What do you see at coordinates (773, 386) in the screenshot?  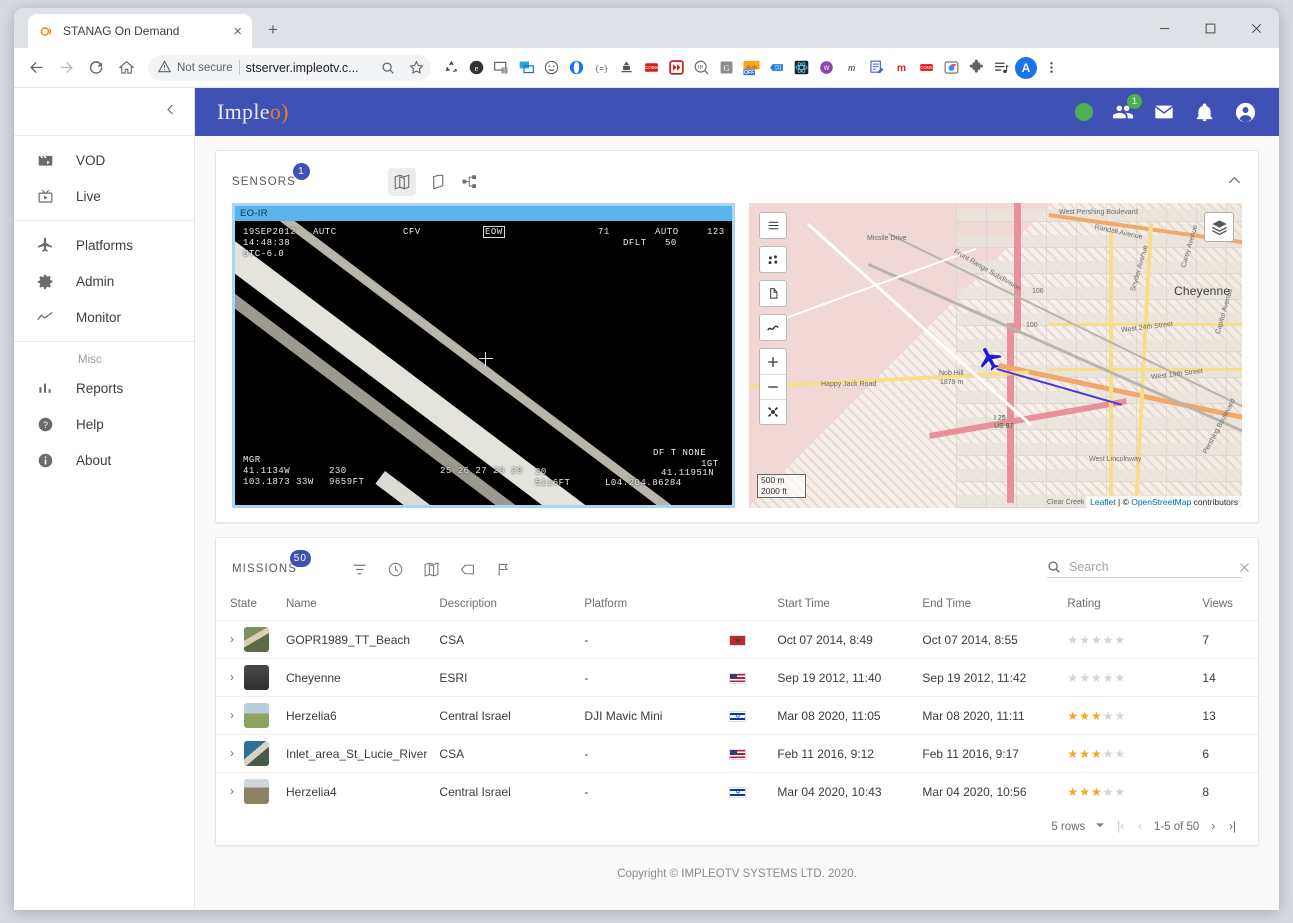 I see `zoom-out-icon` at bounding box center [773, 386].